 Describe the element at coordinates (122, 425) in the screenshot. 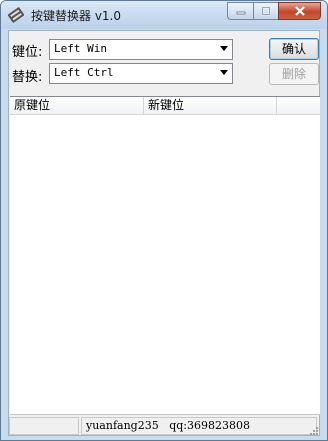

I see `author-name: yuanfang235` at that location.